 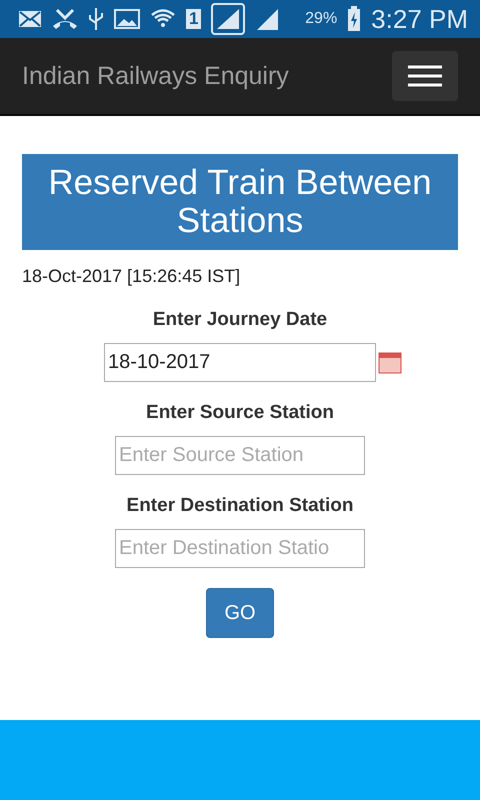 I want to click on battery-charging-icon, so click(x=354, y=19).